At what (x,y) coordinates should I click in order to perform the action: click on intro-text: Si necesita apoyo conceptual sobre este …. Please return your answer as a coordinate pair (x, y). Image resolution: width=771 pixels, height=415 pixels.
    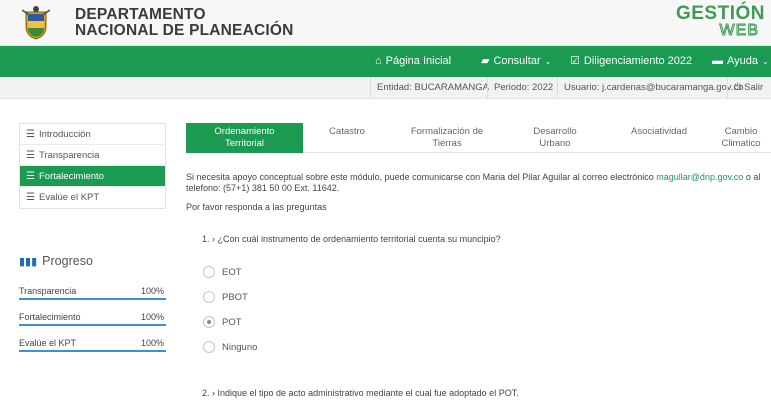
    Looking at the image, I should click on (420, 177).